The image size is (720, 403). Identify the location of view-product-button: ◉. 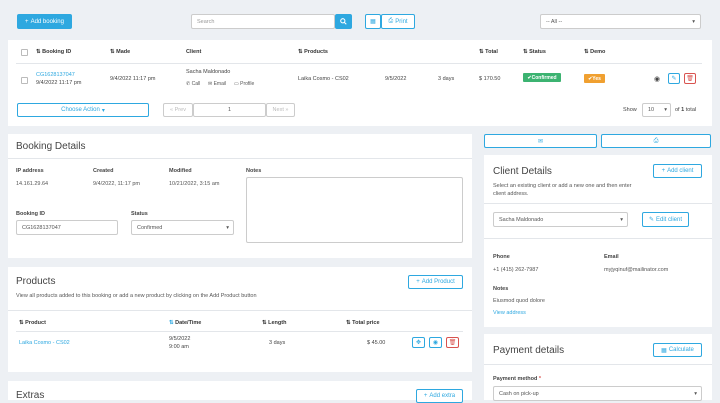
(435, 342).